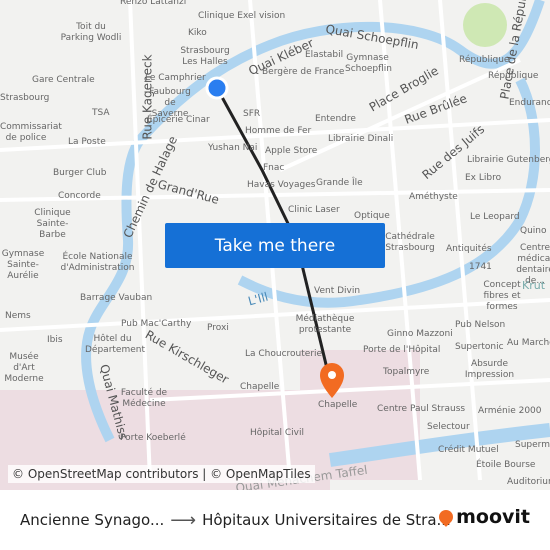 This screenshot has width=550, height=550. I want to click on poi-label: Auditorium, so click(528, 482).